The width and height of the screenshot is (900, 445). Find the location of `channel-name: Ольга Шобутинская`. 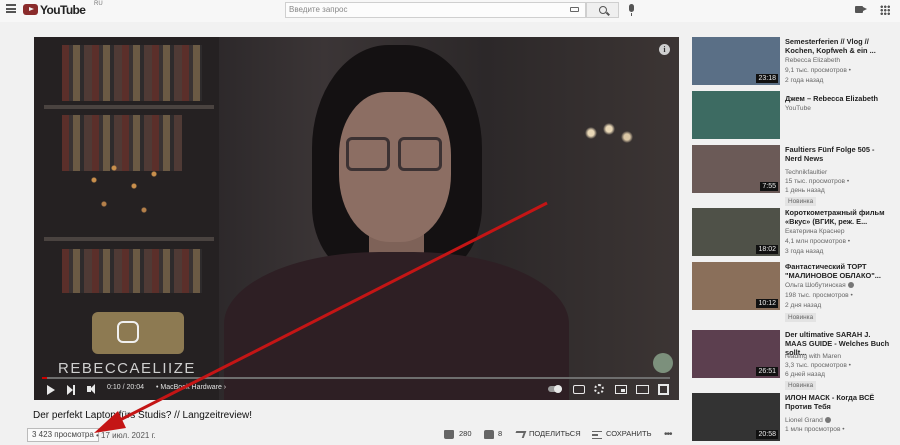

channel-name: Ольга Шобутинская is located at coordinates (815, 285).